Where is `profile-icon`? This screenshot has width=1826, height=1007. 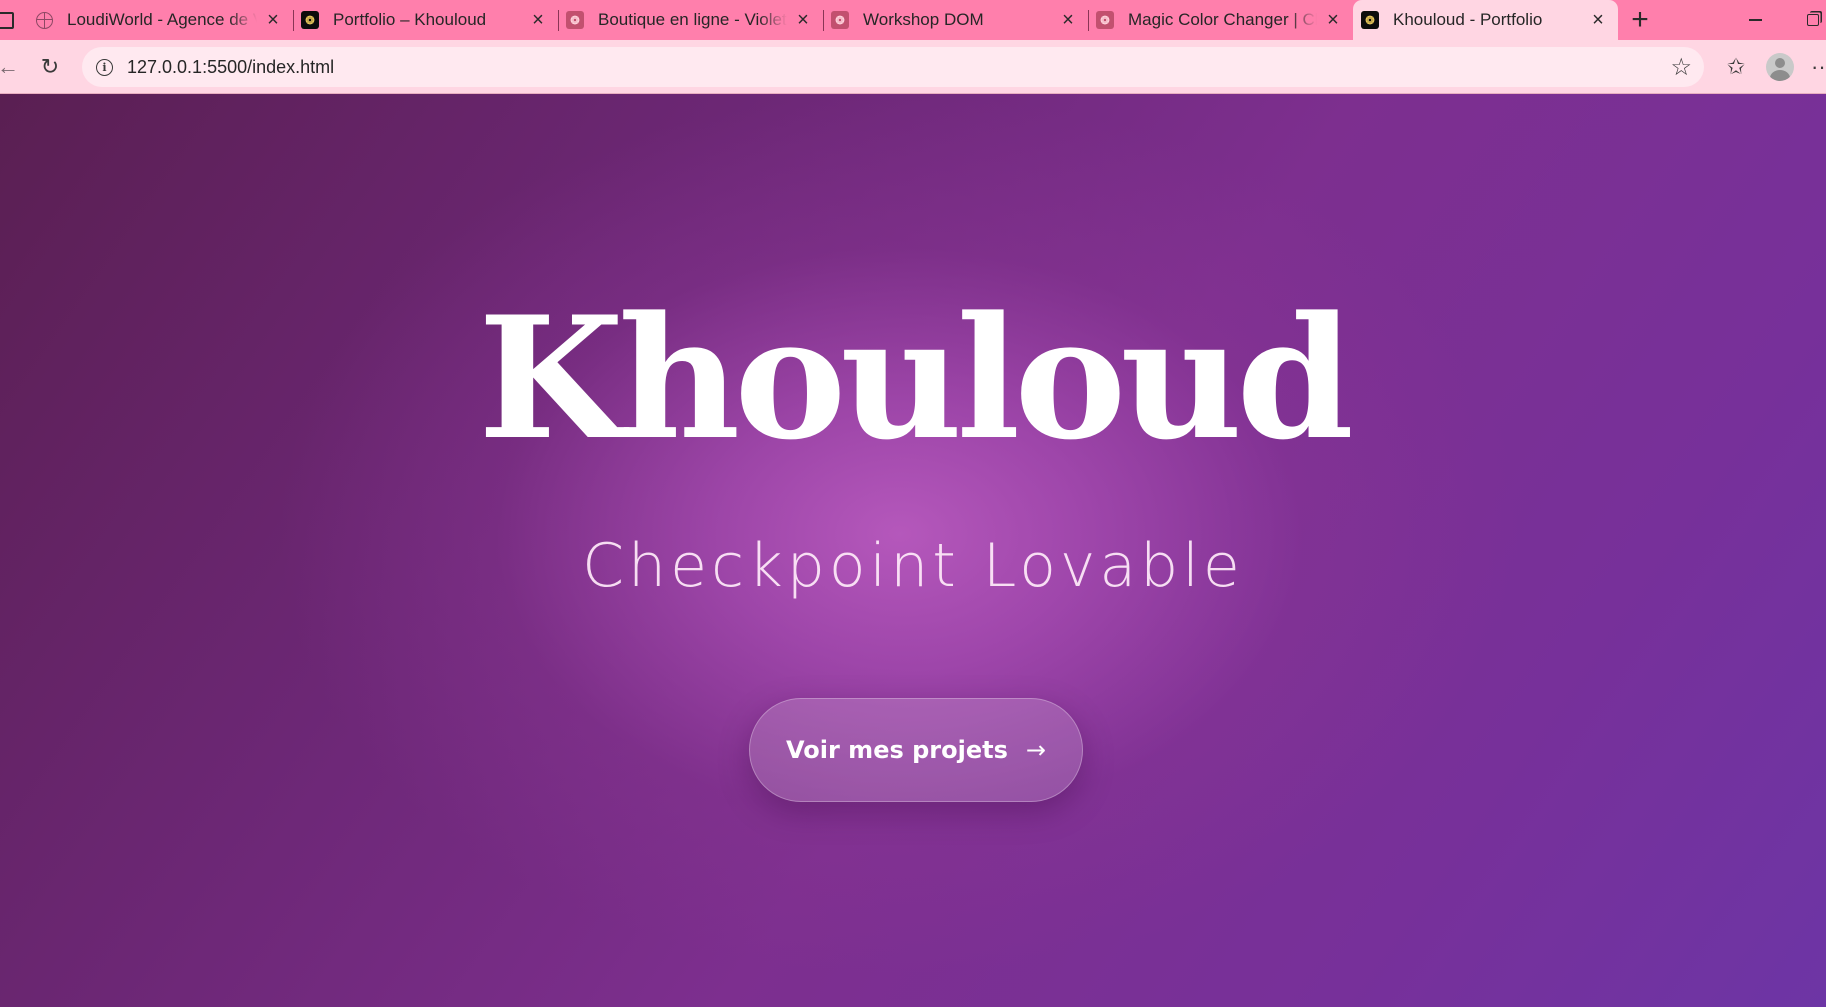 profile-icon is located at coordinates (1780, 67).